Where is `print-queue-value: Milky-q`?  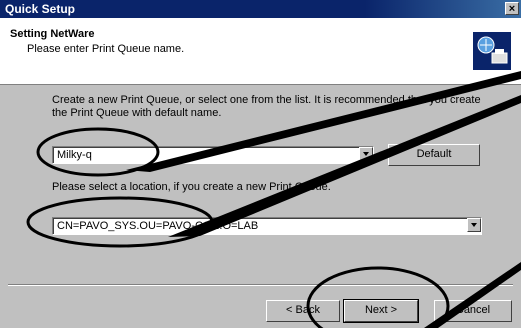 print-queue-value: Milky-q is located at coordinates (74, 155).